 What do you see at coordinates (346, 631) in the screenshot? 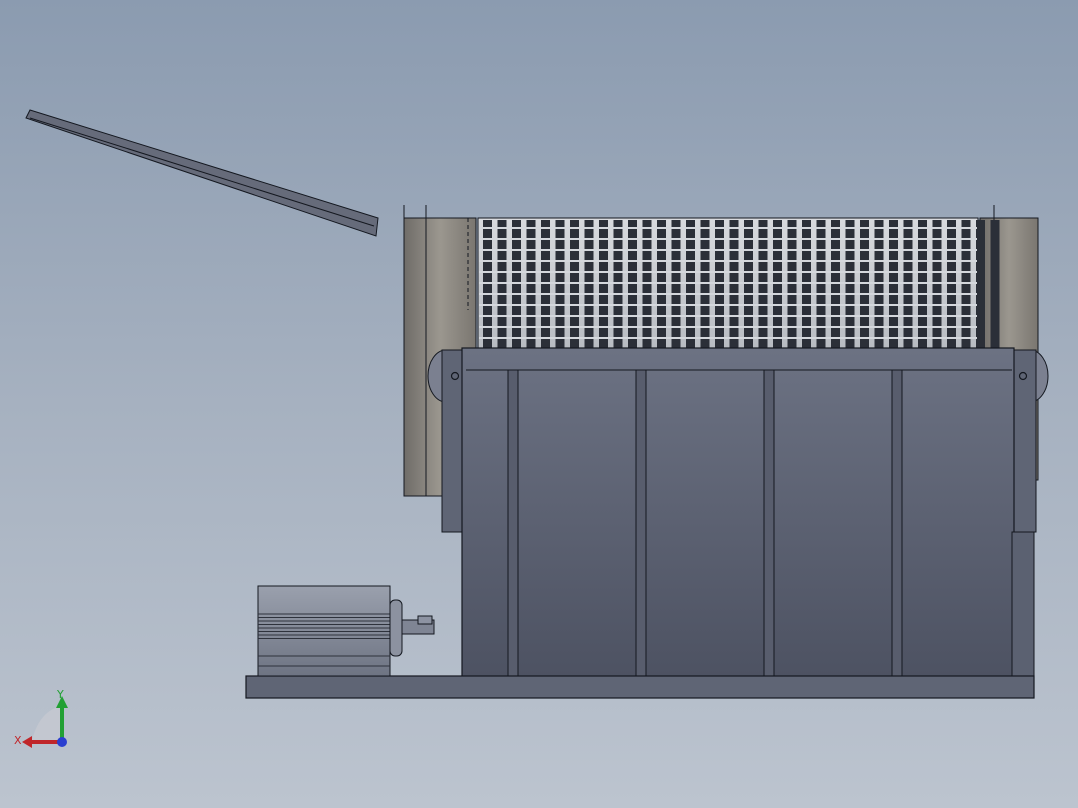
I see `gear-motor` at bounding box center [346, 631].